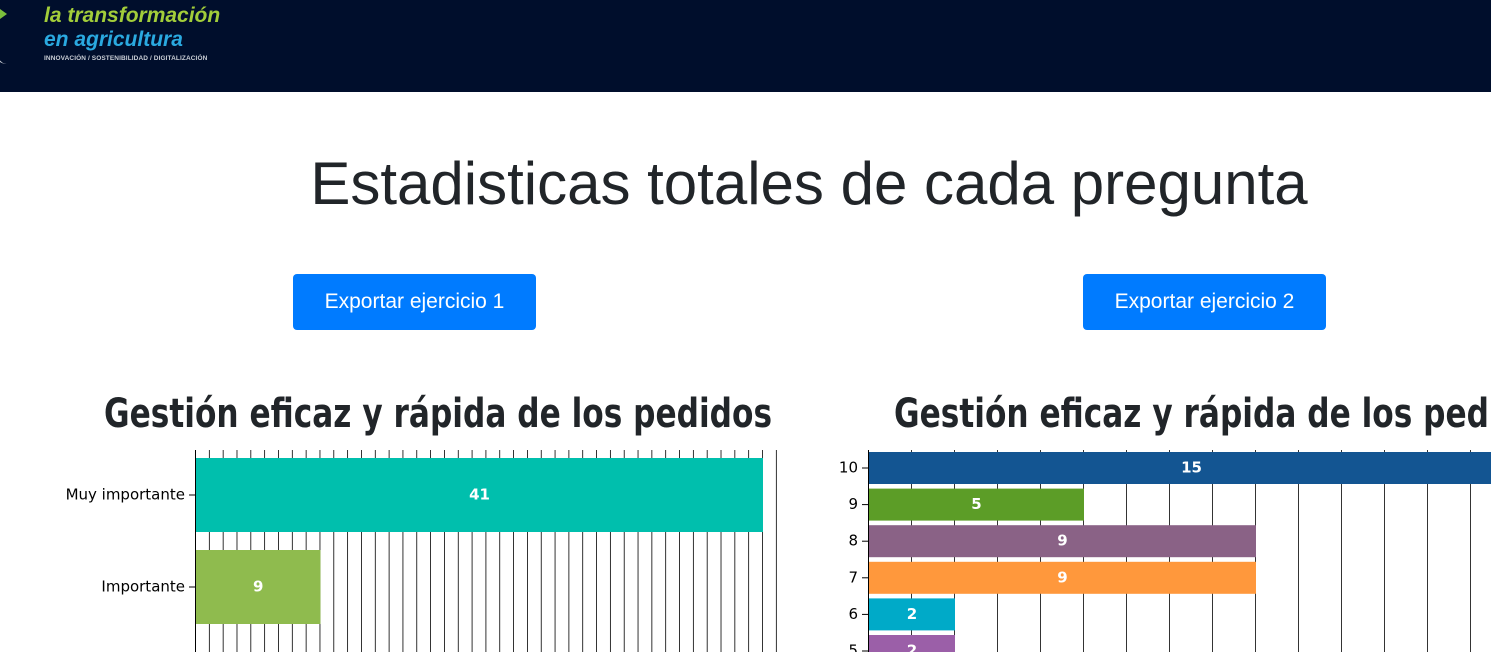 The height and width of the screenshot is (652, 1491). I want to click on bar, so click(1180, 468).